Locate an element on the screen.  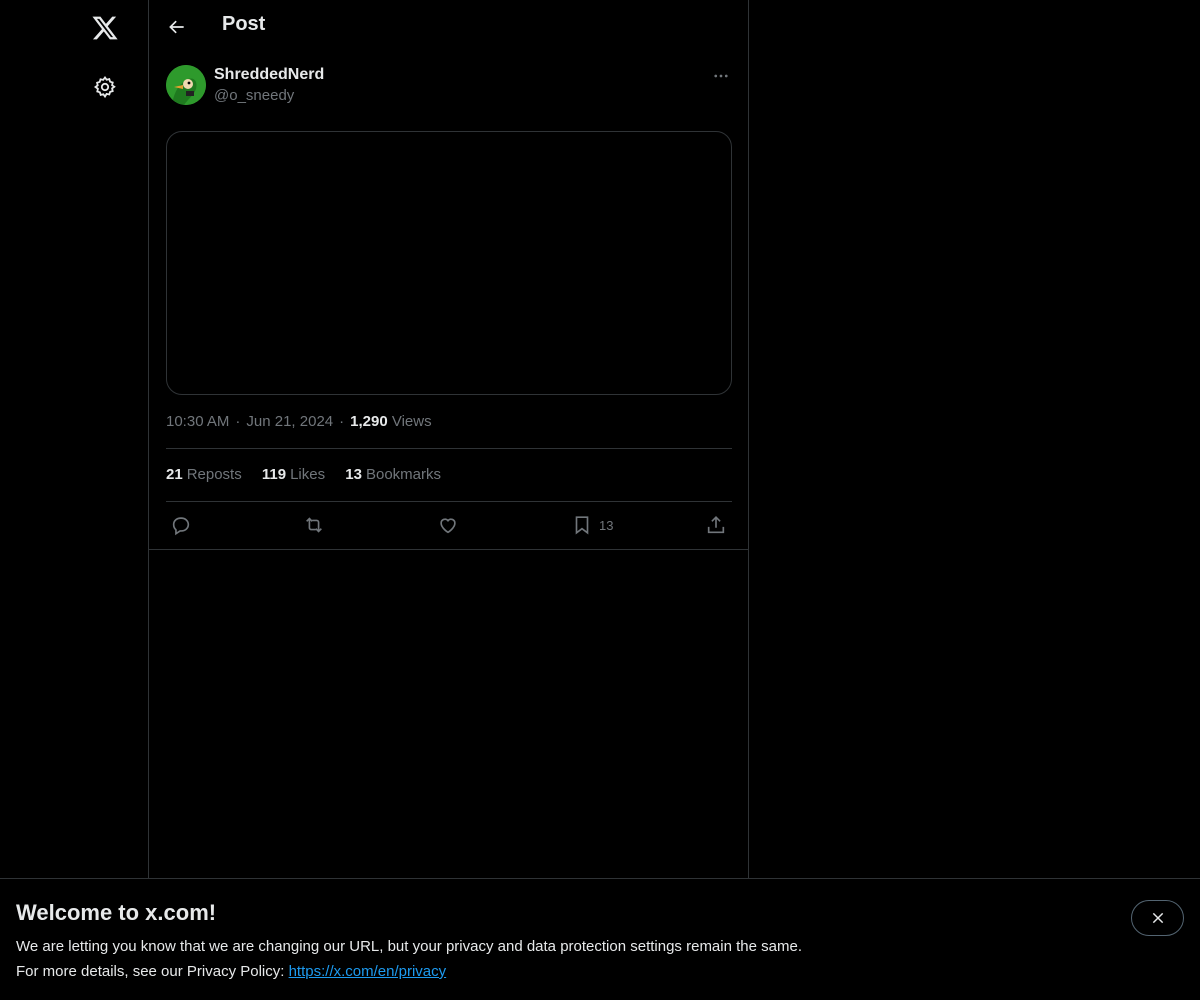
privacy-policy-link: https://x.com/en/privacy is located at coordinates (368, 971).